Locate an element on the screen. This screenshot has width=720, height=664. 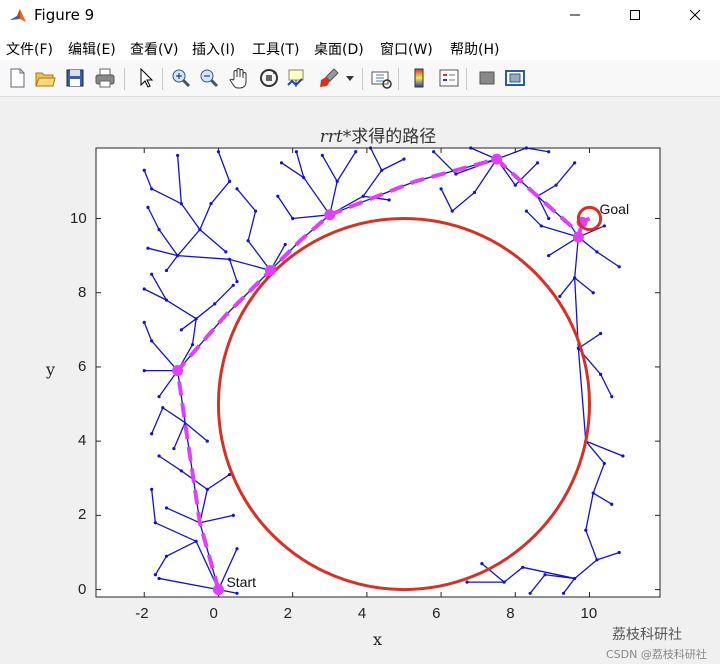
new-figure-icon is located at coordinates (17, 78).